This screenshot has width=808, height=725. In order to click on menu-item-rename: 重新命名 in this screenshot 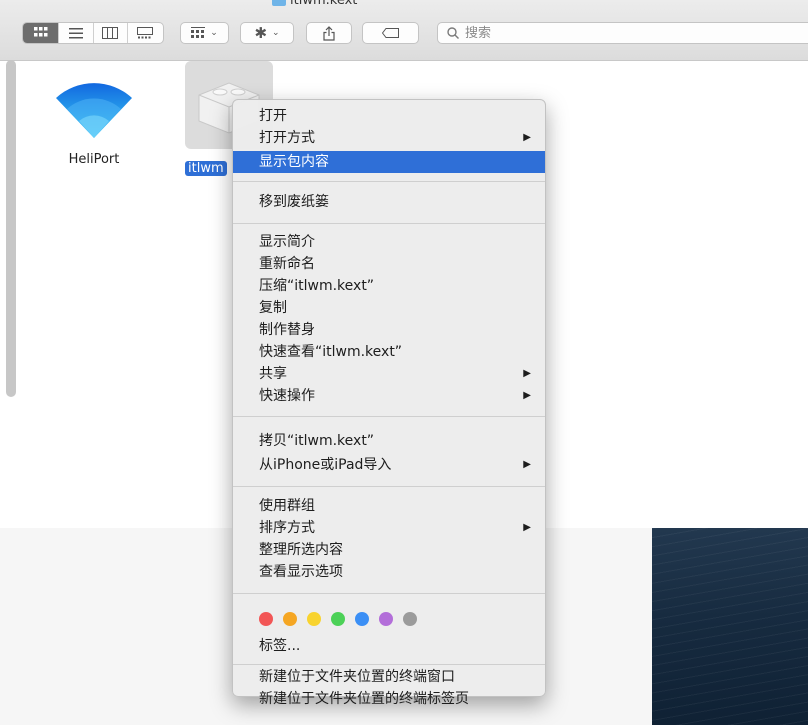, I will do `click(389, 264)`.